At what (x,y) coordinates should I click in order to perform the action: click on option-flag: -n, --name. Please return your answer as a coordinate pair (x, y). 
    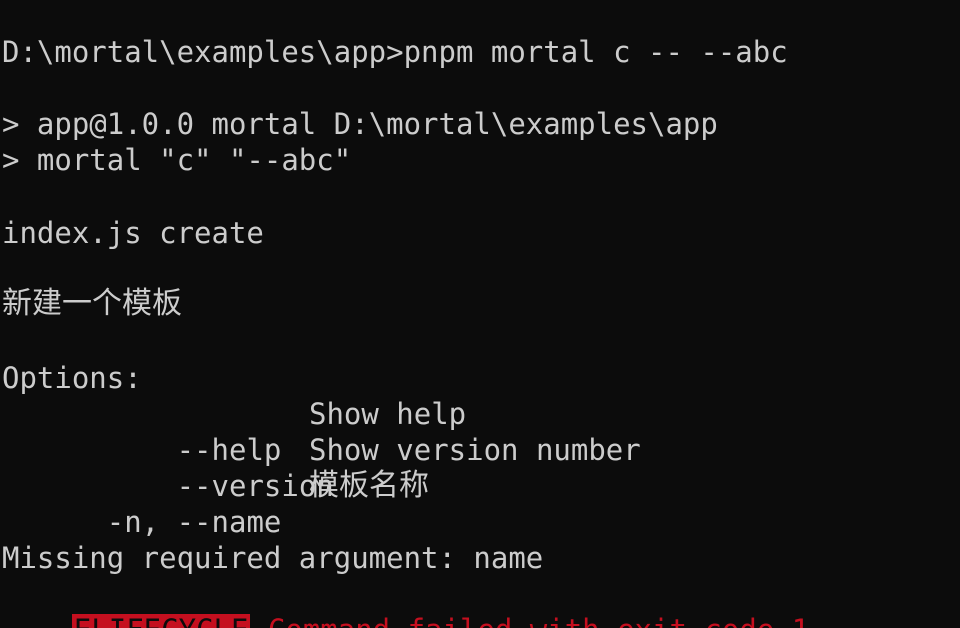
    Looking at the image, I should click on (176, 522).